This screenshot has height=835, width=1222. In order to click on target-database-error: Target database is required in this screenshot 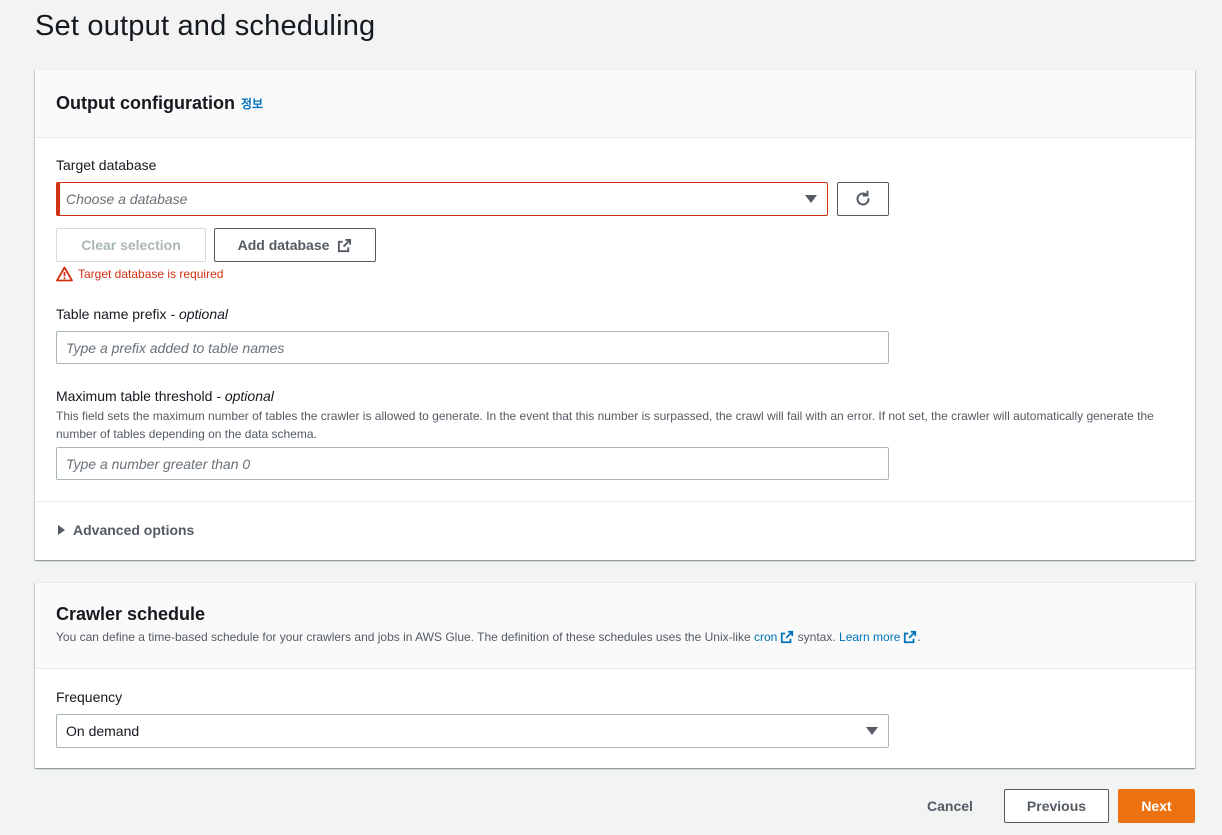, I will do `click(139, 274)`.